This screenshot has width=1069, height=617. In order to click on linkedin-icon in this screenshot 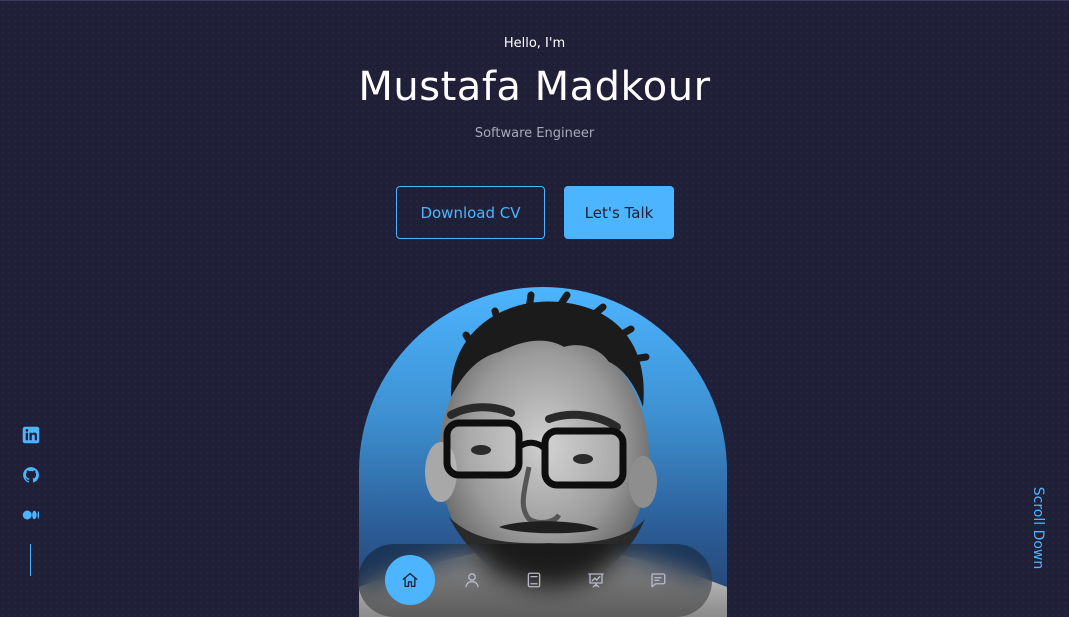, I will do `click(31, 435)`.